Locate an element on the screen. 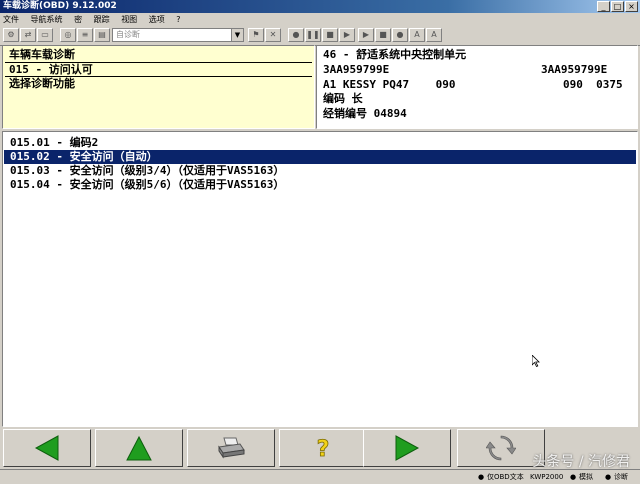 Image resolution: width=640 pixels, height=484 pixels. stop2-icon: ■ is located at coordinates (383, 35).